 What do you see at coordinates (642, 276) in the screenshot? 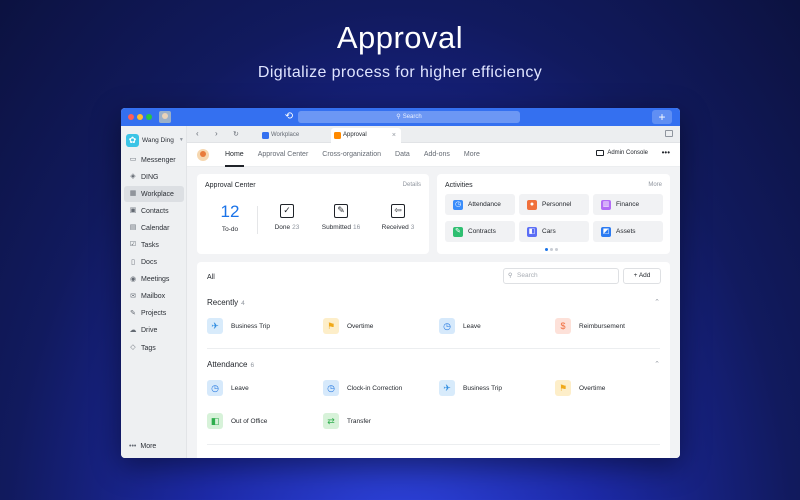
I see `add-approval-button: + Add` at bounding box center [642, 276].